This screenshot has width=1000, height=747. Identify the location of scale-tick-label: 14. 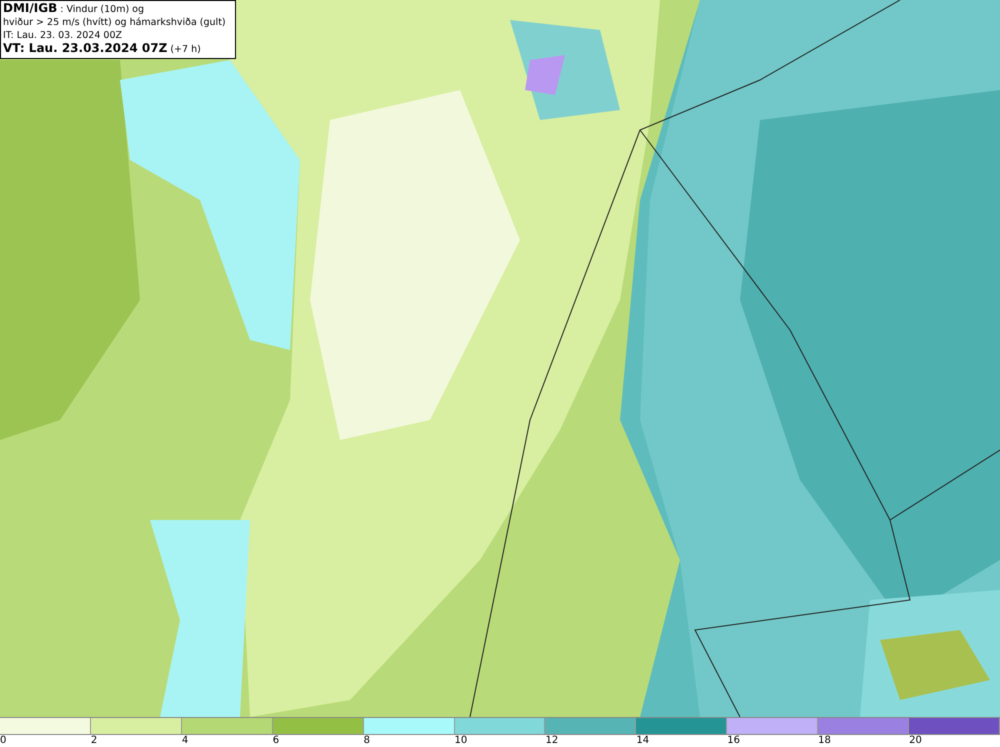
(643, 741).